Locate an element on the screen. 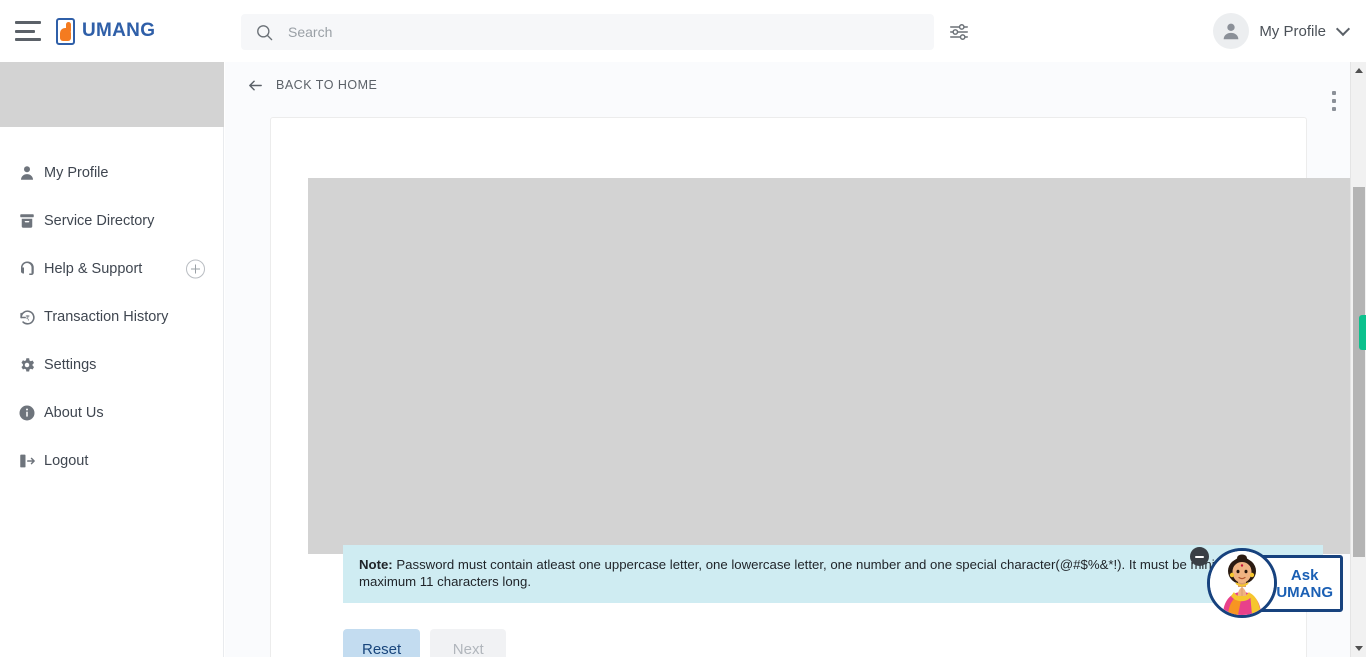 This screenshot has height=657, width=1366. reset-button: Reset is located at coordinates (382, 643).